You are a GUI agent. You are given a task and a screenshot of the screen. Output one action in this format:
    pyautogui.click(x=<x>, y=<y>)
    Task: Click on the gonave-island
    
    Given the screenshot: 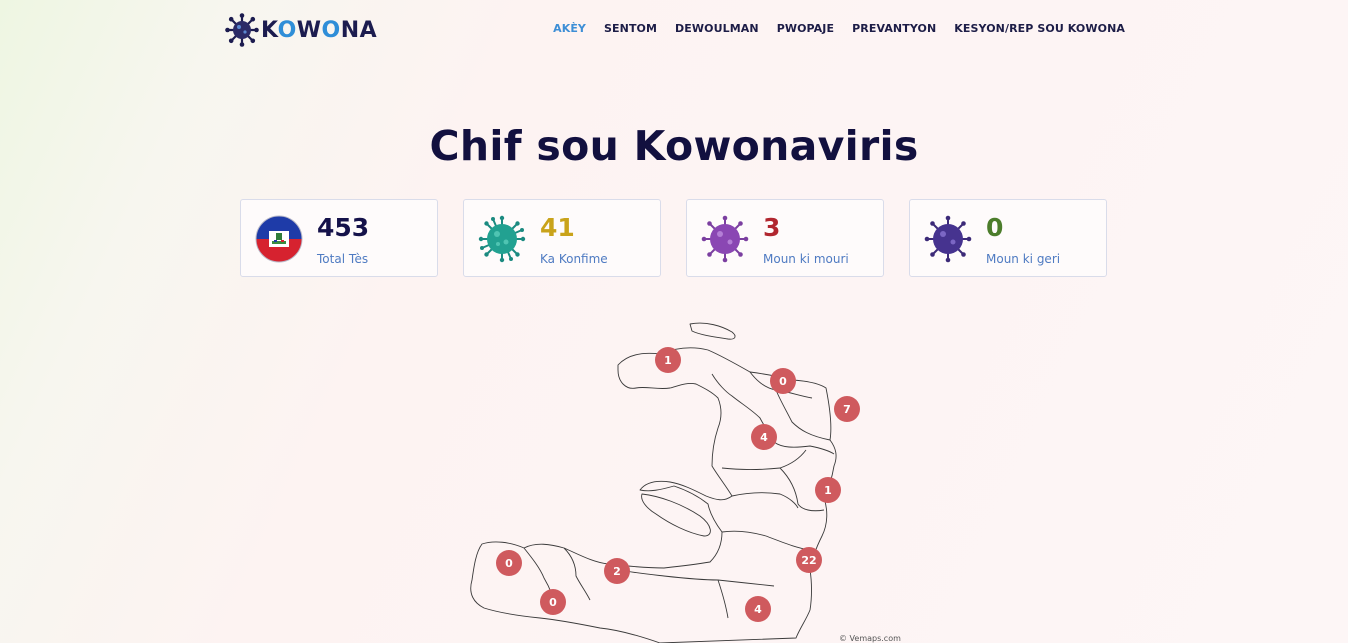 What is the action you would take?
    pyautogui.click(x=676, y=515)
    